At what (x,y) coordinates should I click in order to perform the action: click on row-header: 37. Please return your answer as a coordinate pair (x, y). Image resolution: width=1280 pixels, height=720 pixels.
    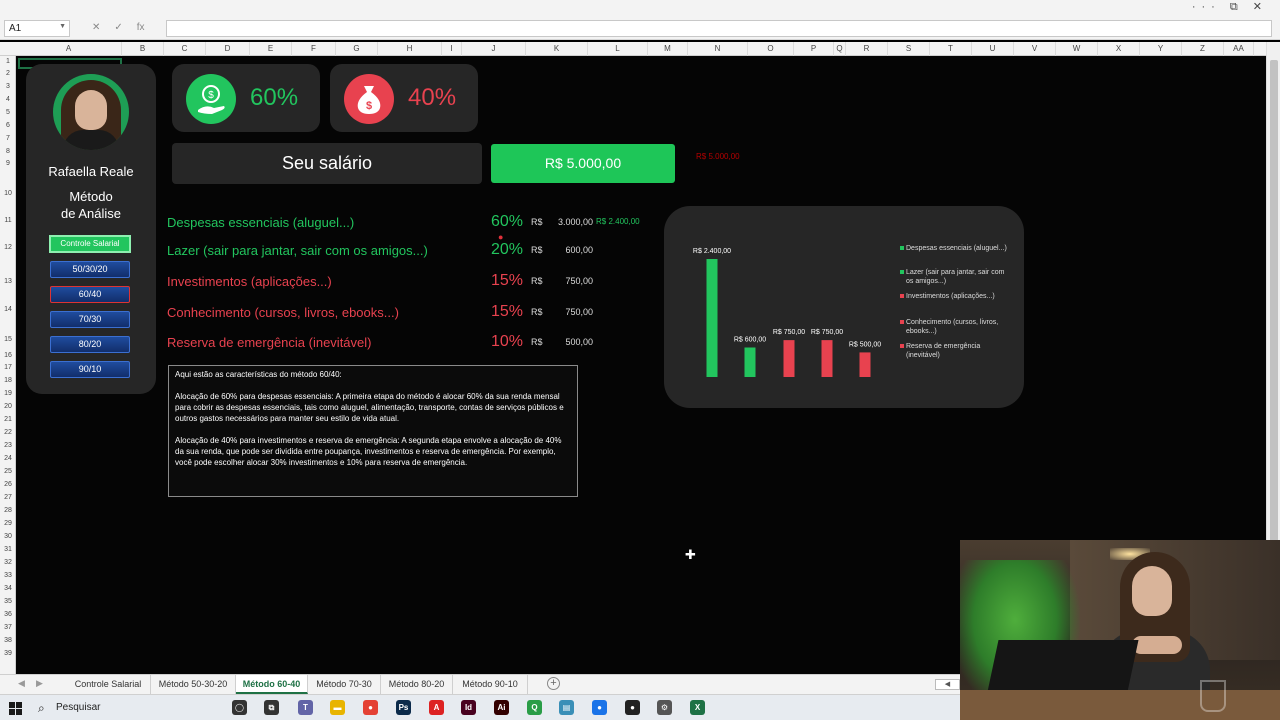
    Looking at the image, I should click on (8, 627).